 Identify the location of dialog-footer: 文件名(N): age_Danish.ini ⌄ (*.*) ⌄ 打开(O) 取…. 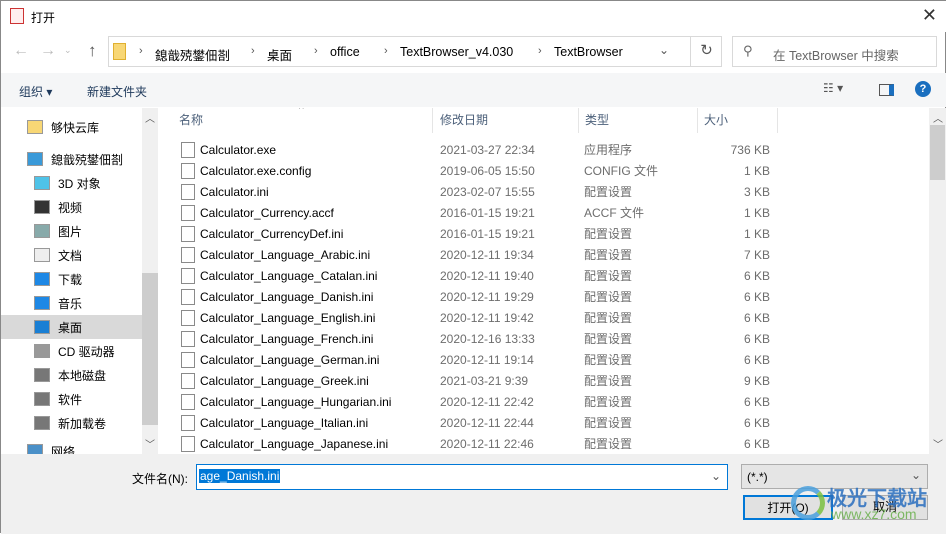
(473, 494).